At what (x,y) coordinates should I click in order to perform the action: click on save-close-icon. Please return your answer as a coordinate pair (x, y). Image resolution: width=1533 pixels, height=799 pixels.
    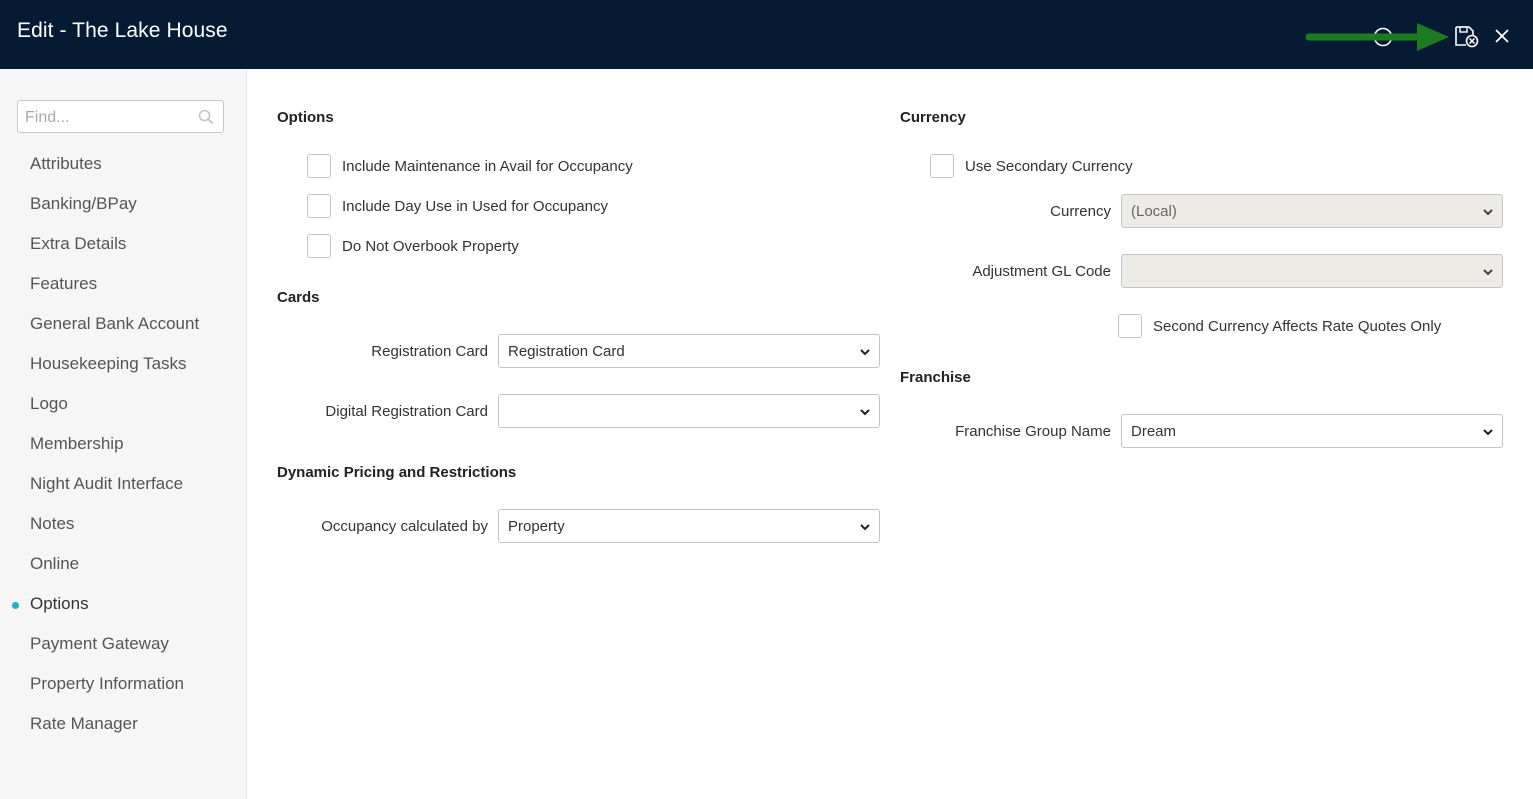
    Looking at the image, I should click on (1467, 37).